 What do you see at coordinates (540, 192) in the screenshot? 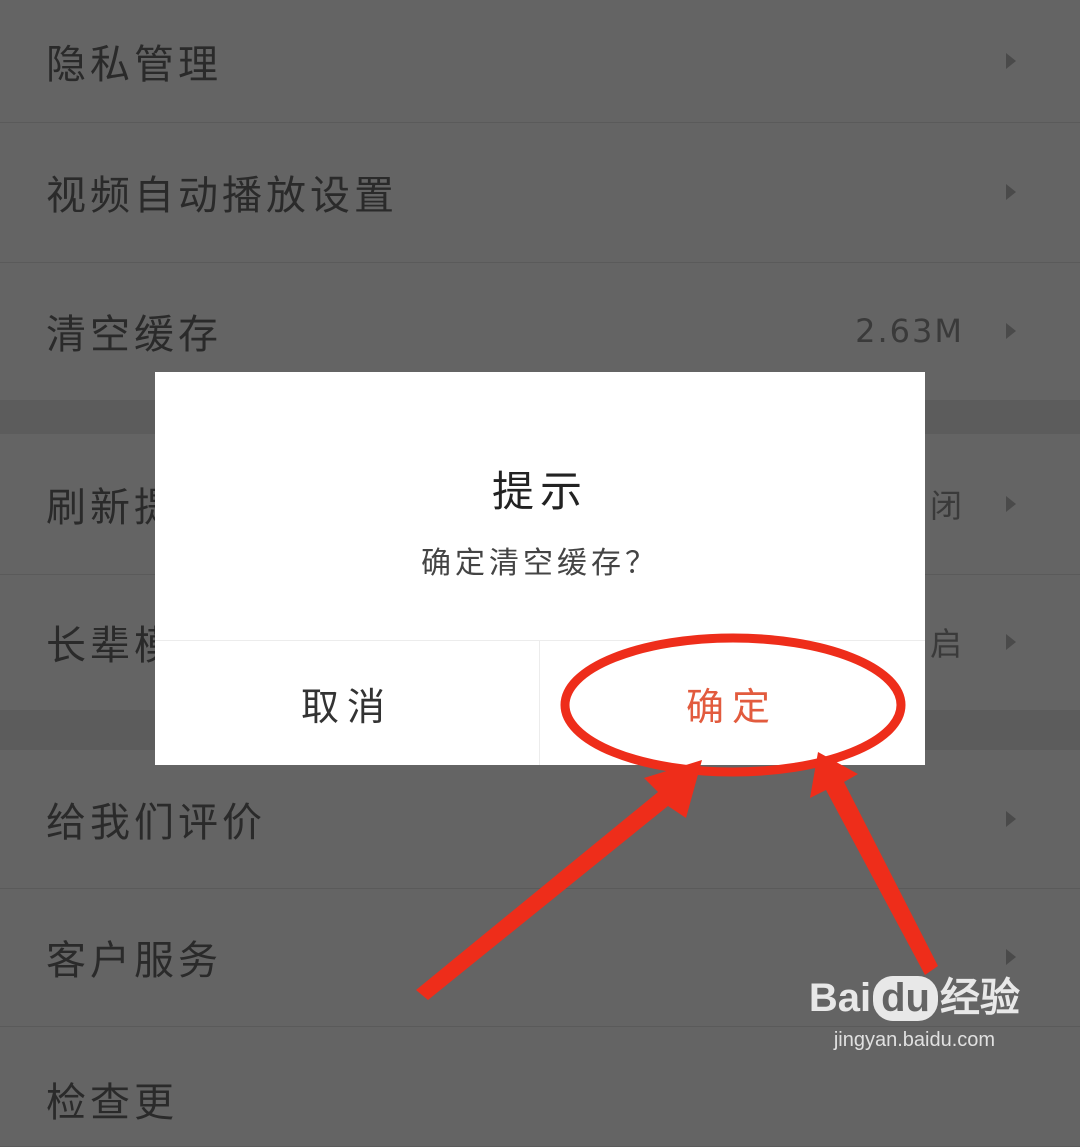
I see `settings-item-video-autoplay: 视频自动播放设置` at bounding box center [540, 192].